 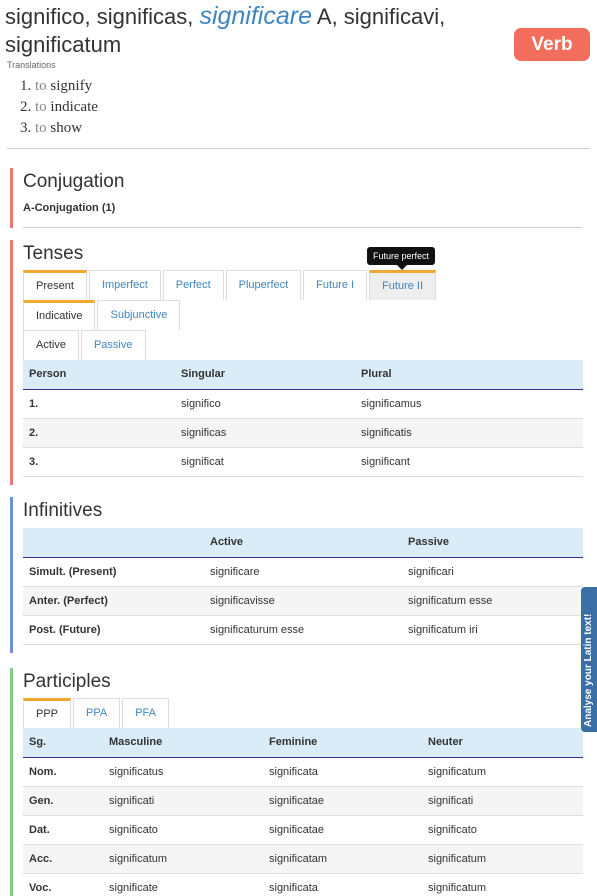 What do you see at coordinates (63, 44) in the screenshot?
I see `form-principal-4: significatum` at bounding box center [63, 44].